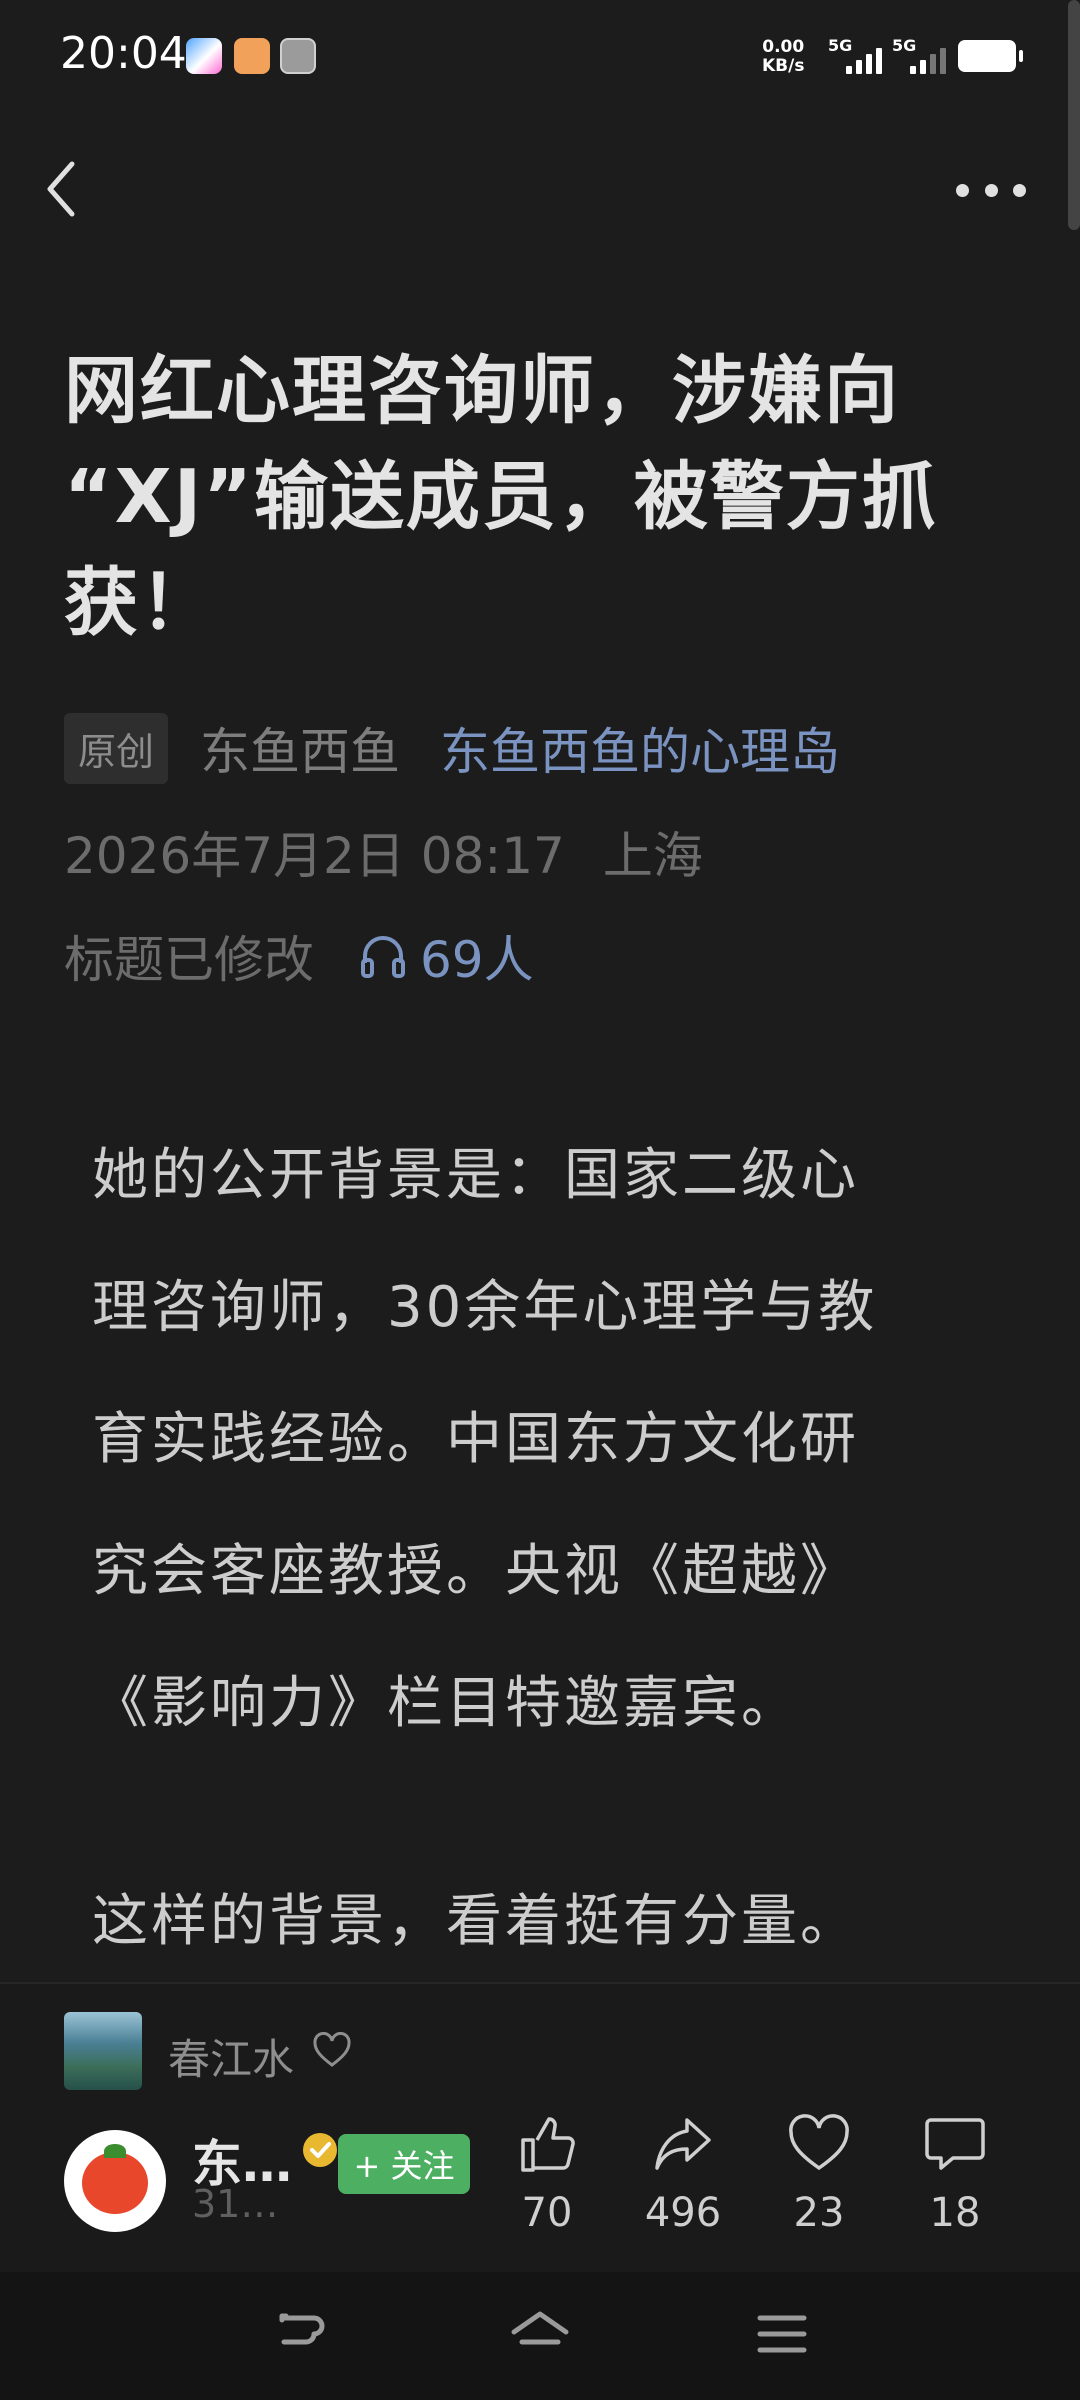  What do you see at coordinates (140, 603) in the screenshot?
I see `title-line: 获！` at bounding box center [140, 603].